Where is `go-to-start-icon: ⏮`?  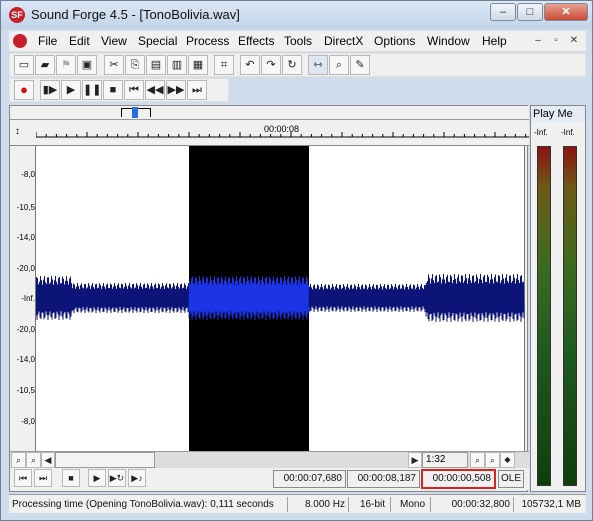 go-to-start-icon: ⏮ is located at coordinates (134, 90).